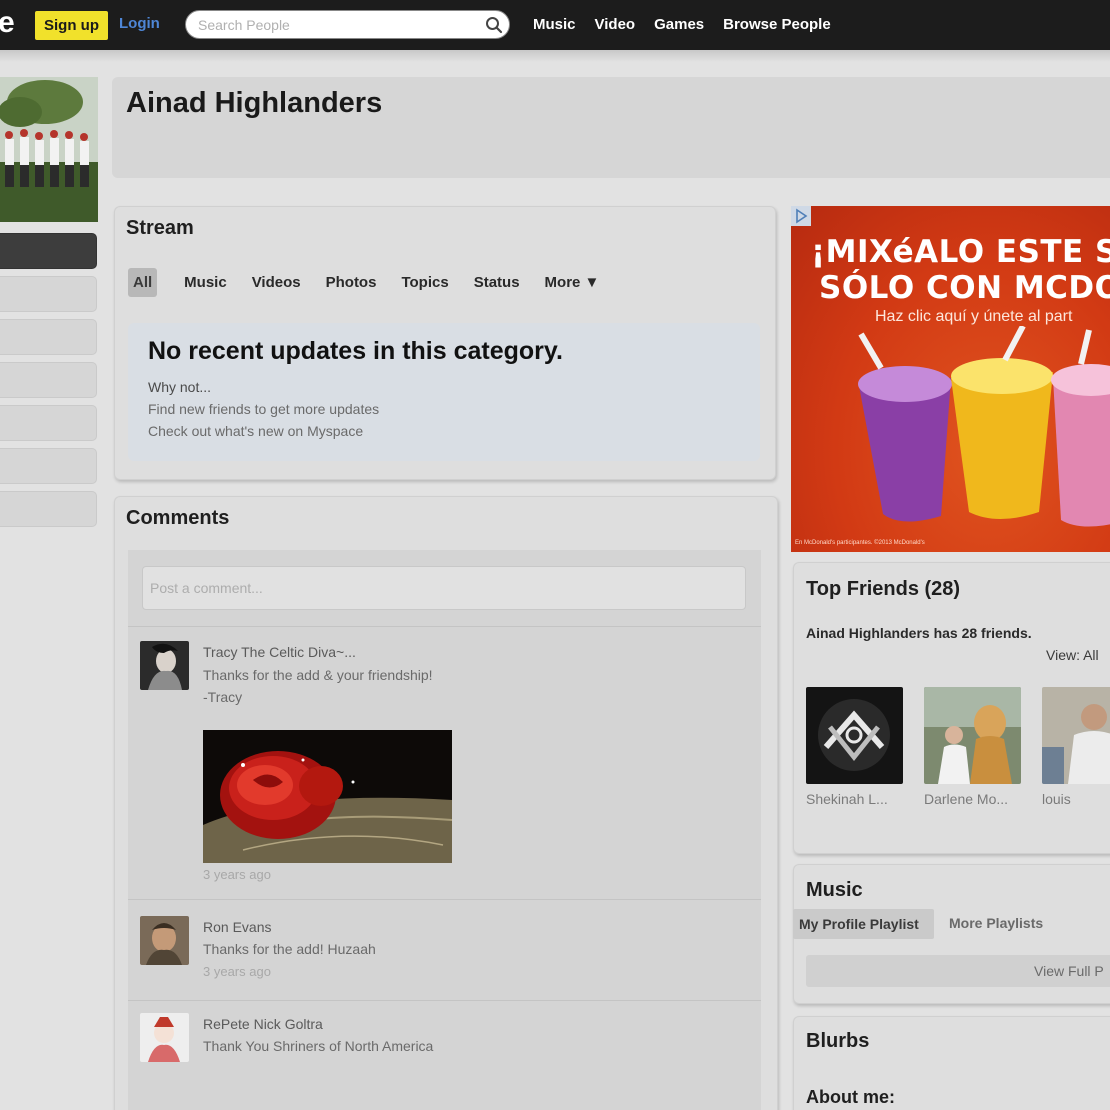  What do you see at coordinates (7, 23) in the screenshot?
I see `site-logo: e` at bounding box center [7, 23].